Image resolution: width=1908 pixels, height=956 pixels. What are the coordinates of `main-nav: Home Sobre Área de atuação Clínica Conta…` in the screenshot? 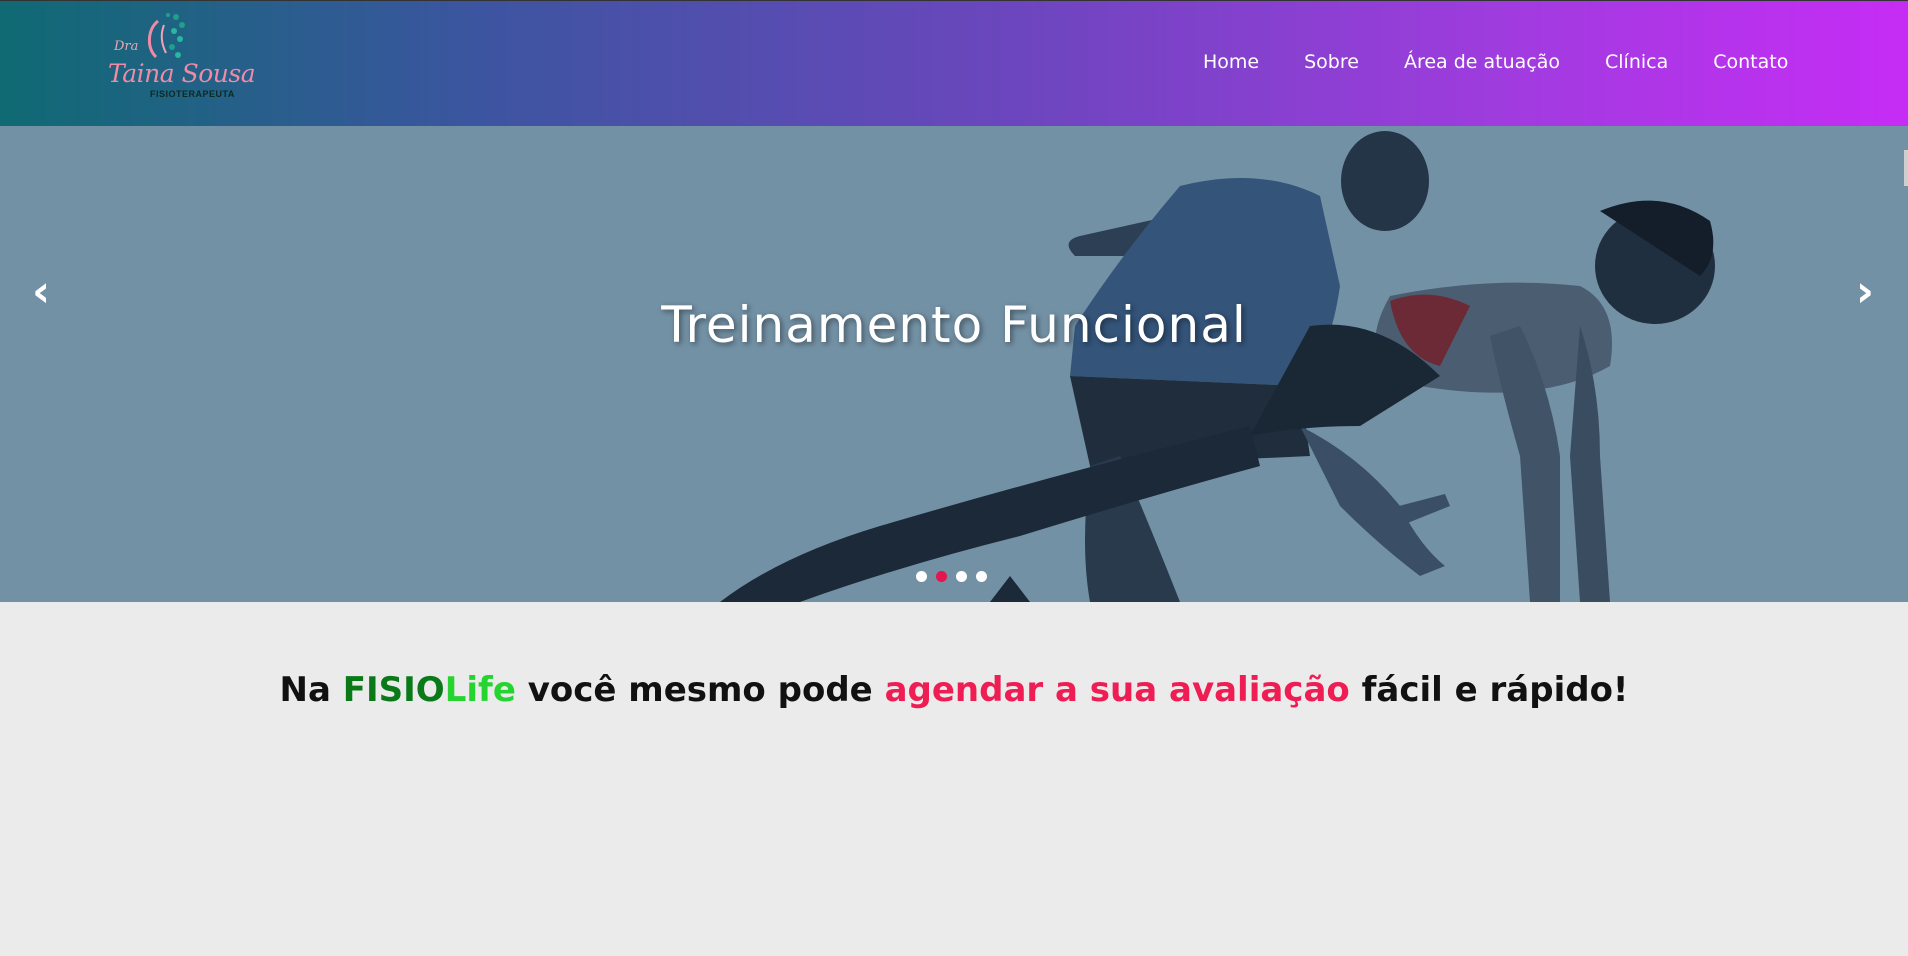 It's located at (1518, 62).